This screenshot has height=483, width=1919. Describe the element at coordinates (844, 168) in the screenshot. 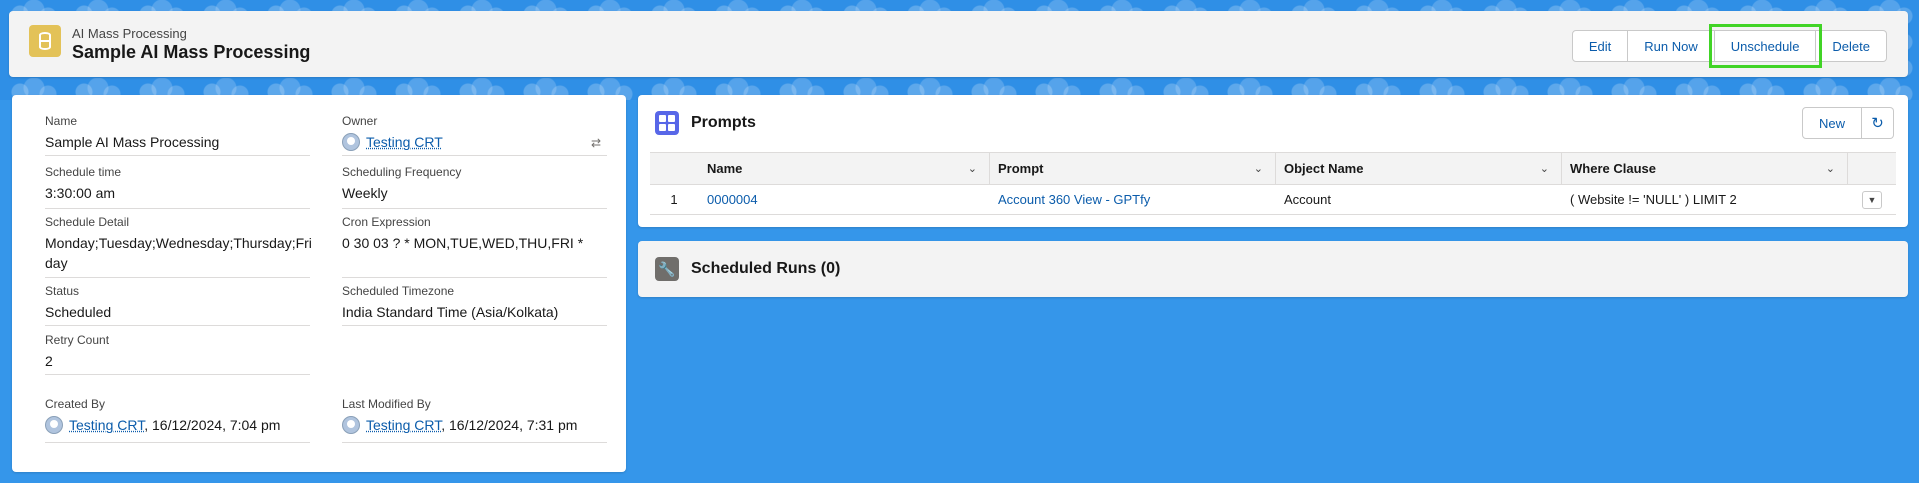

I see `column-header-name: Name ⌄` at that location.